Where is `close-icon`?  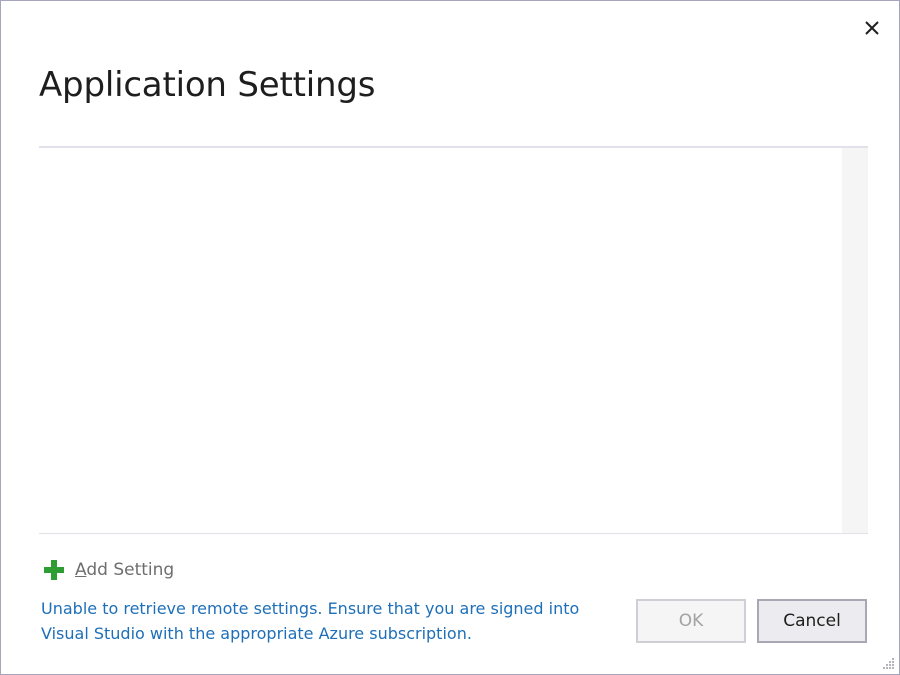 close-icon is located at coordinates (872, 28).